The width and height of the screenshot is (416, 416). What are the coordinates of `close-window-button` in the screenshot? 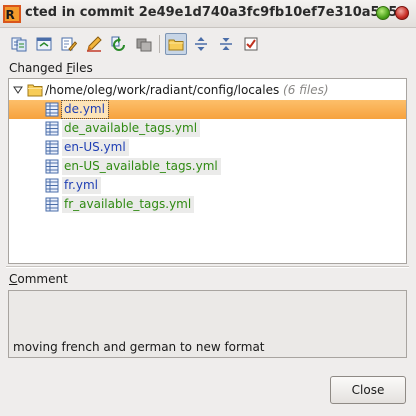 It's located at (402, 13).